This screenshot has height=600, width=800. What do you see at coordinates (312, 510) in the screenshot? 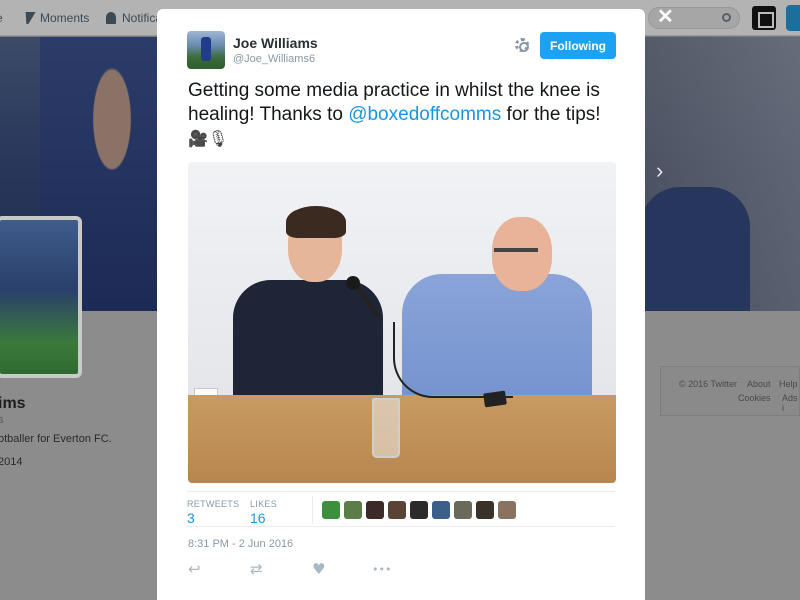
I see `stats-divider` at bounding box center [312, 510].